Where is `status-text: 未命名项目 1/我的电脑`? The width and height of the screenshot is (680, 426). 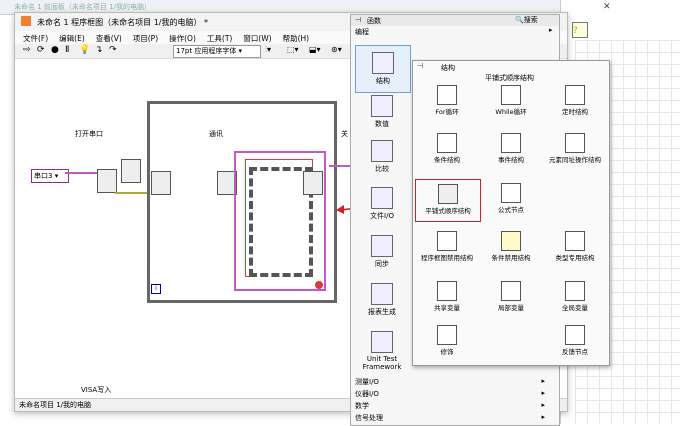
status-text: 未命名项目 1/我的电脑 is located at coordinates (55, 405).